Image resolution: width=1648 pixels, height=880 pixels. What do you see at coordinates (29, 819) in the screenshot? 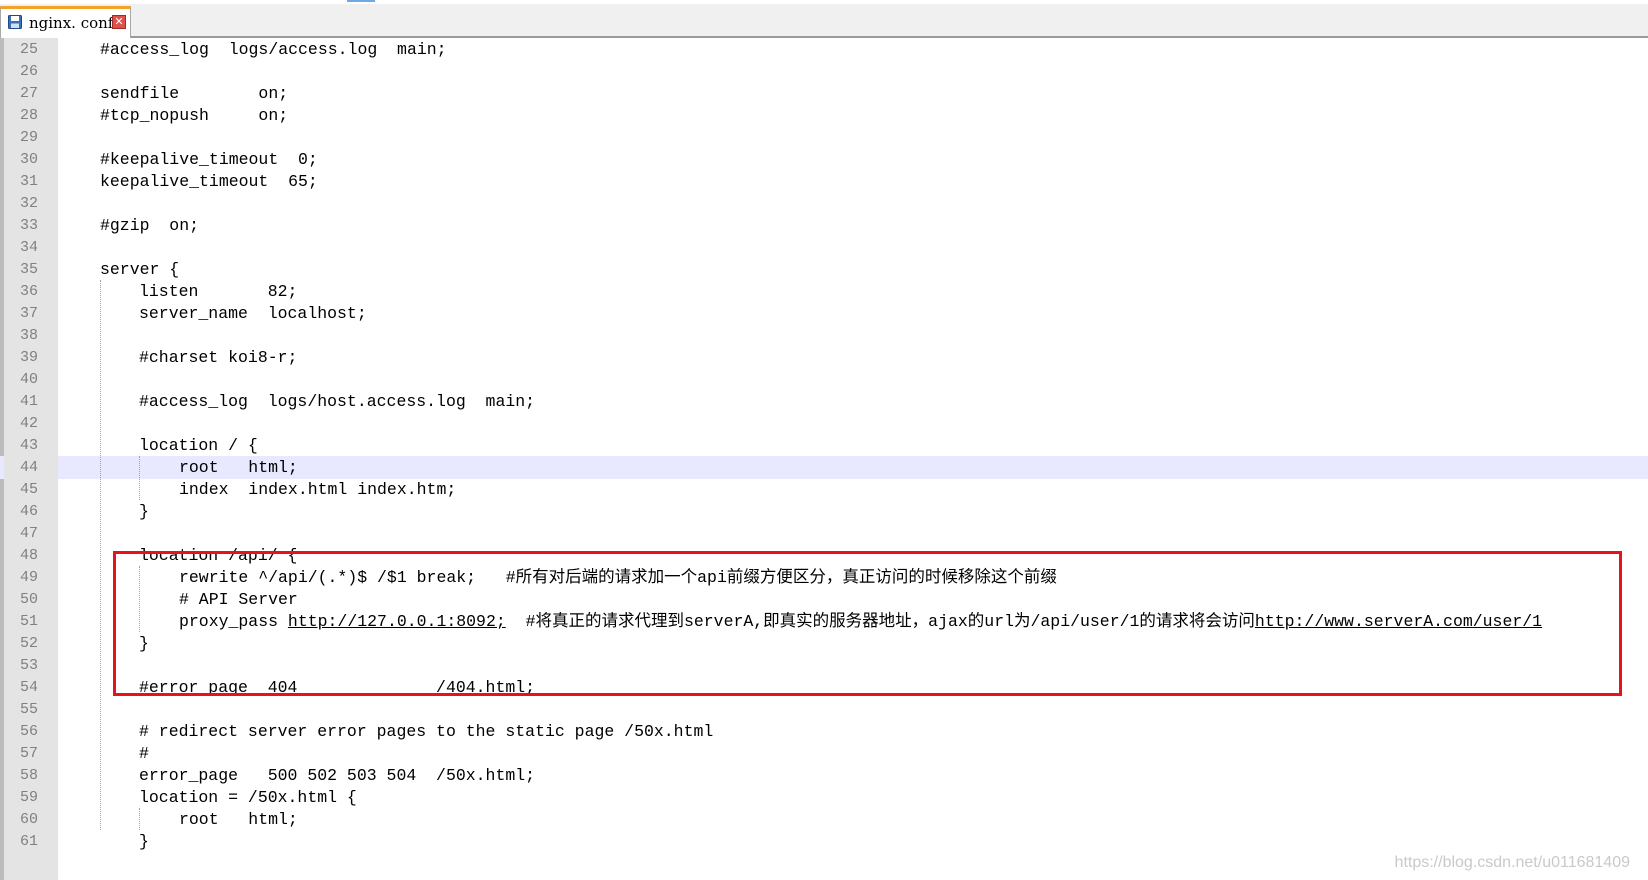
I see `line-number: 60` at bounding box center [29, 819].